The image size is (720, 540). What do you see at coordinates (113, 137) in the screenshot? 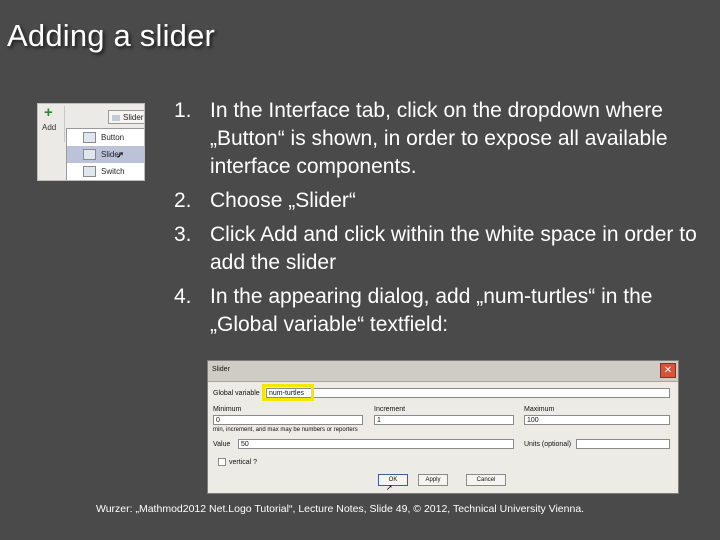
I see `option-label: Button` at bounding box center [113, 137].